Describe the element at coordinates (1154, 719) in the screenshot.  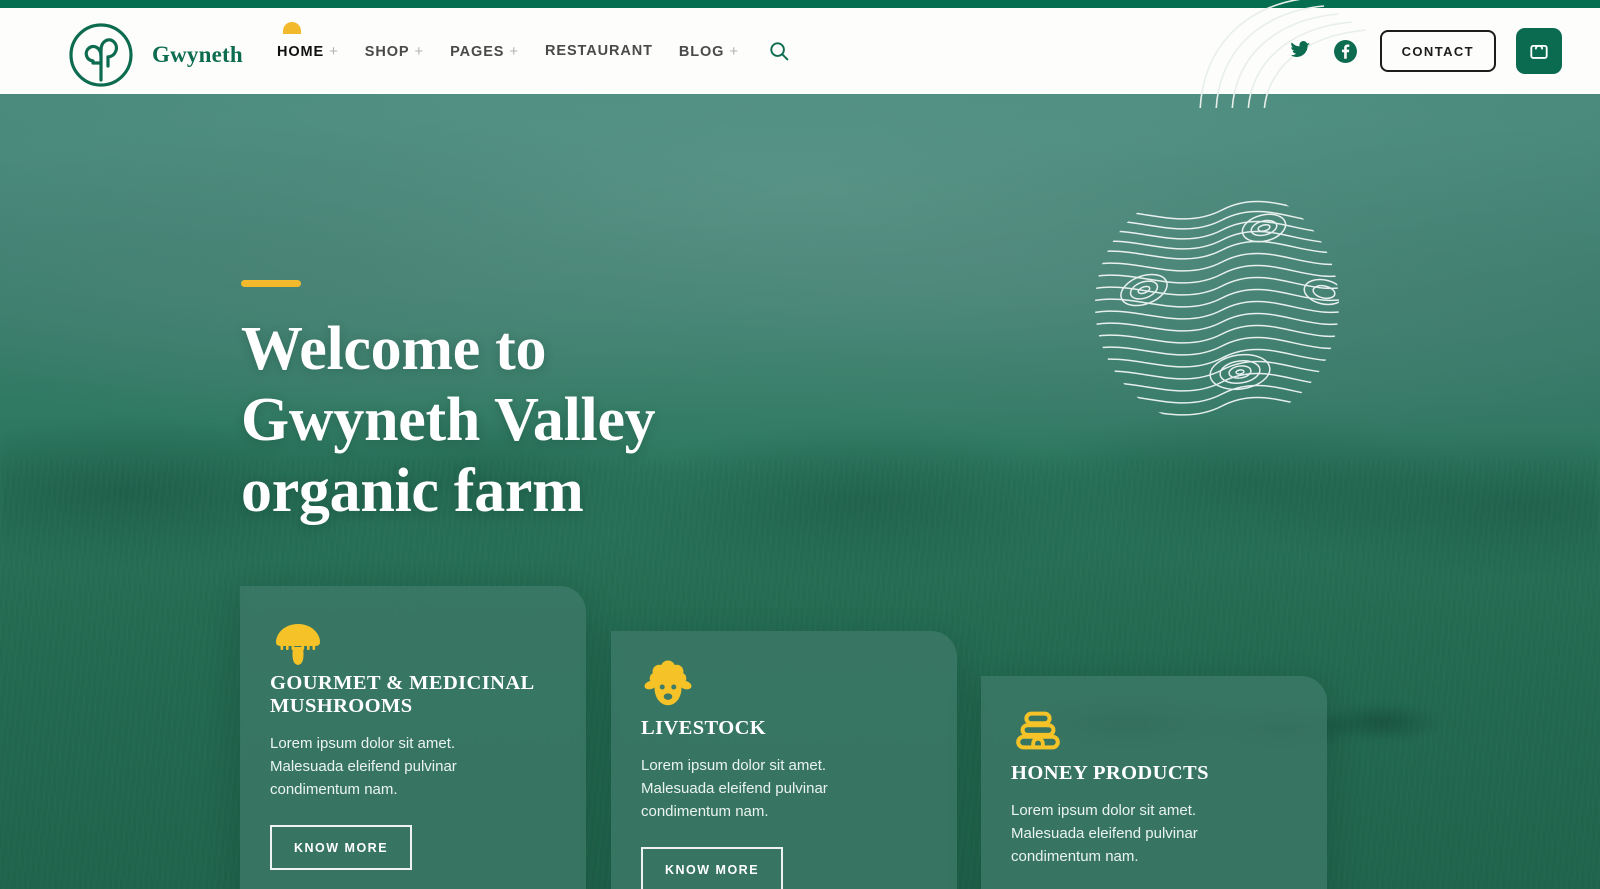
I see `beehive-icon` at that location.